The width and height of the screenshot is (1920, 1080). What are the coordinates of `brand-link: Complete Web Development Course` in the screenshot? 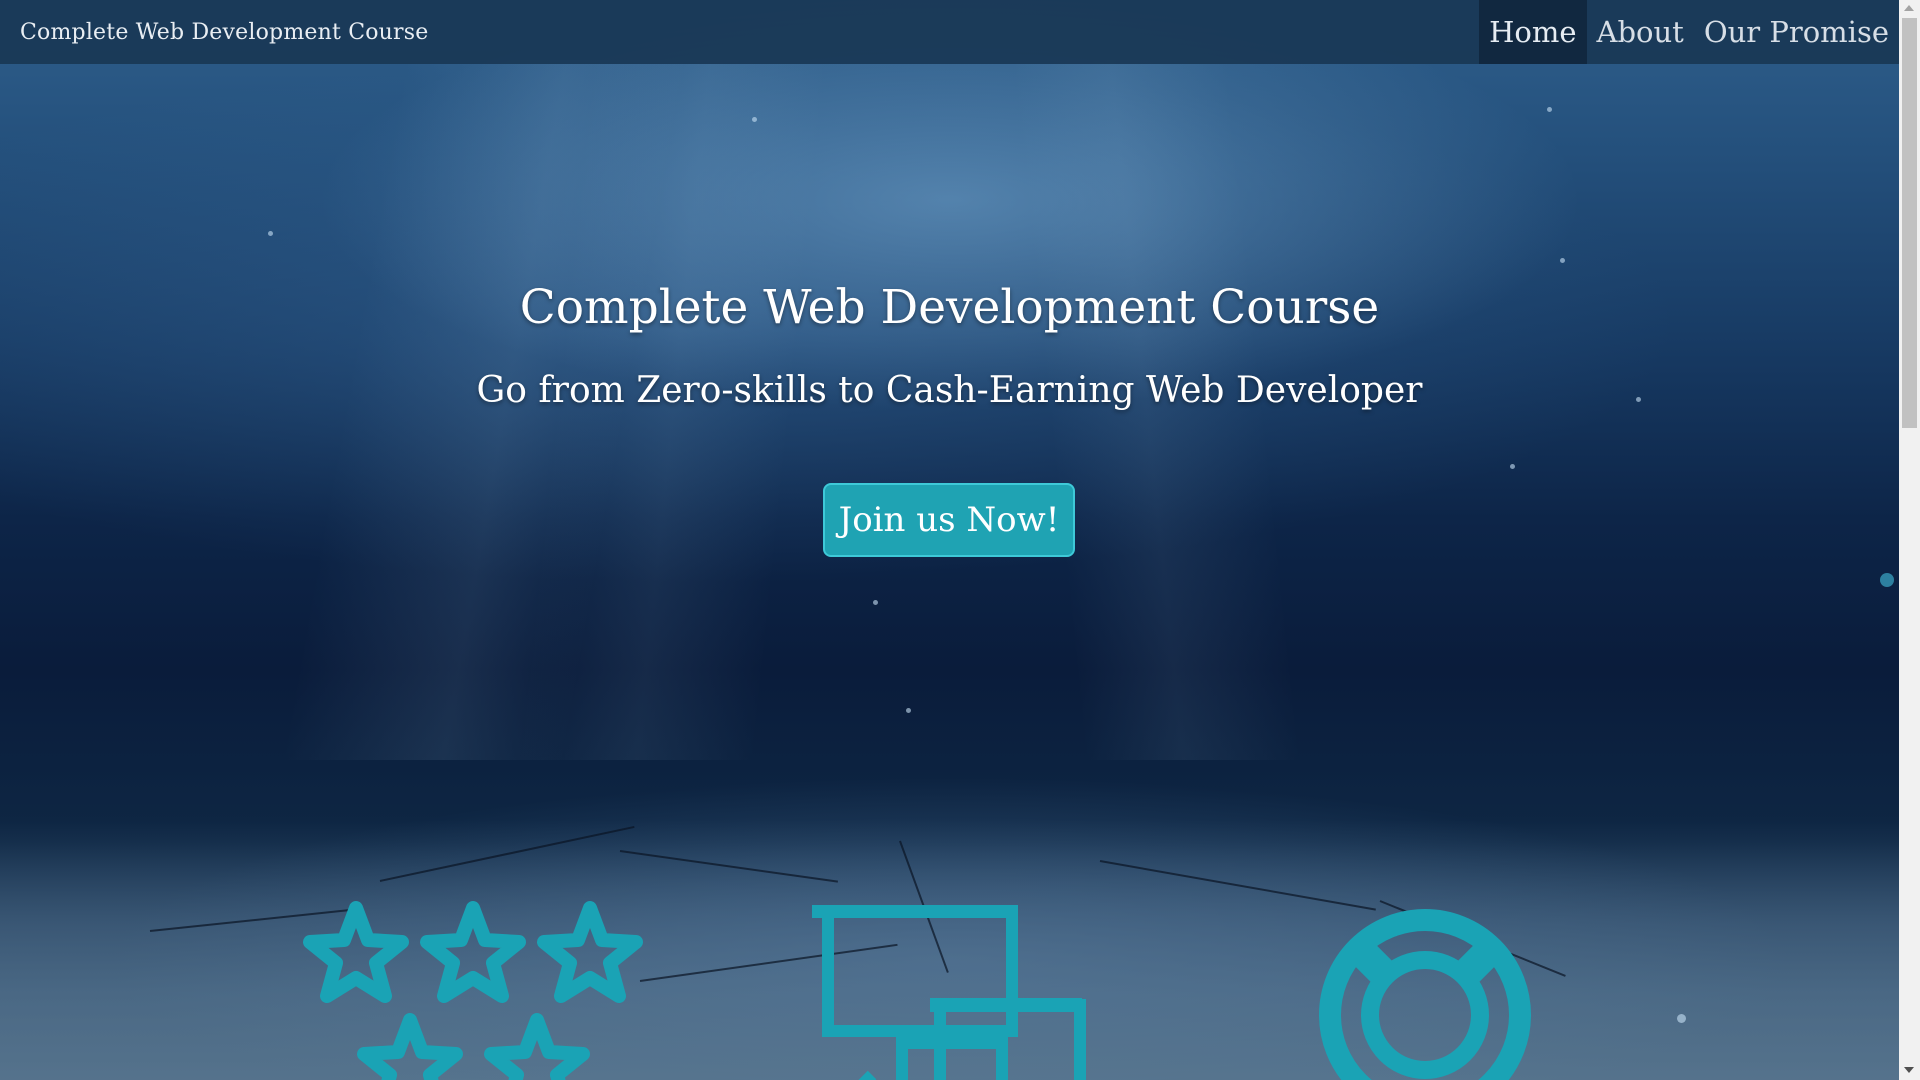 It's located at (224, 32).